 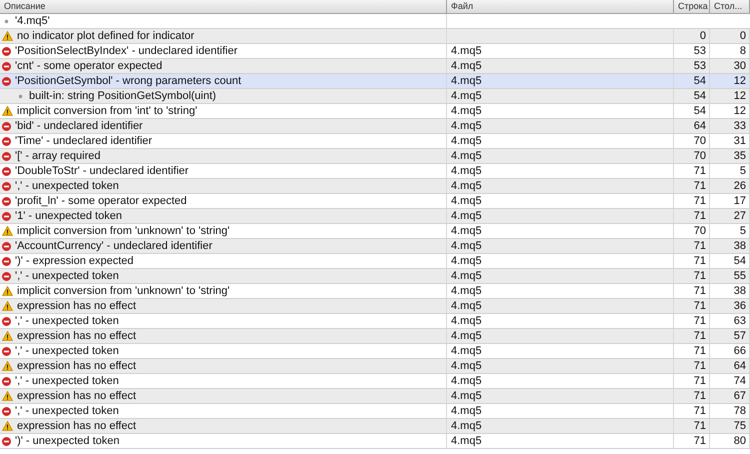 I want to click on message-row: expression has no effect 4.mq5 71 57, so click(x=375, y=336).